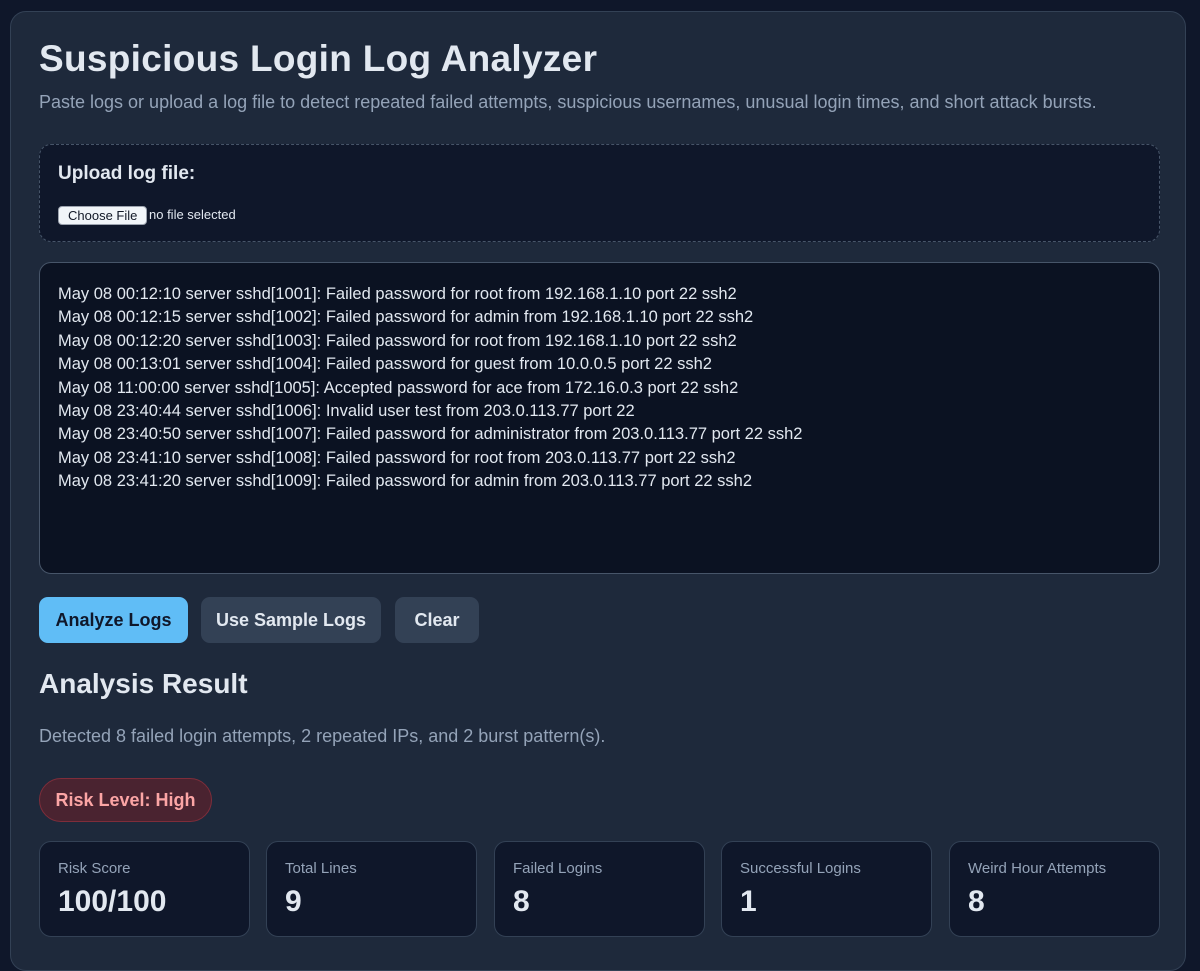  Describe the element at coordinates (94, 868) in the screenshot. I see `stat-label: Risk Score` at that location.